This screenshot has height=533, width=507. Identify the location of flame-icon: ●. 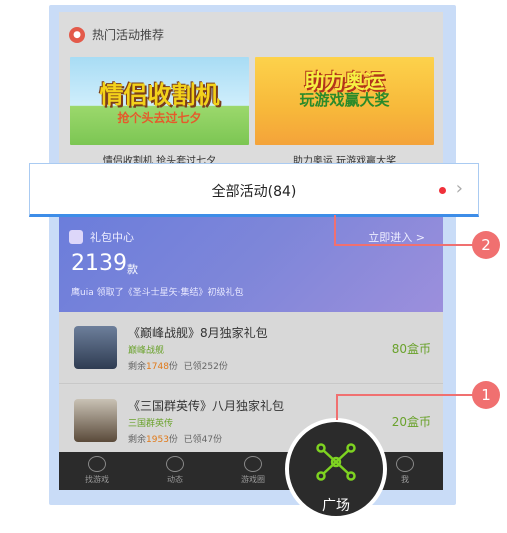
(77, 34).